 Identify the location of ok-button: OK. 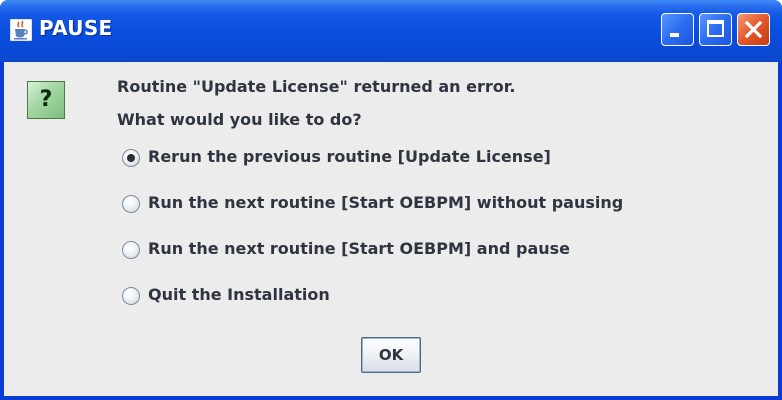
(391, 355).